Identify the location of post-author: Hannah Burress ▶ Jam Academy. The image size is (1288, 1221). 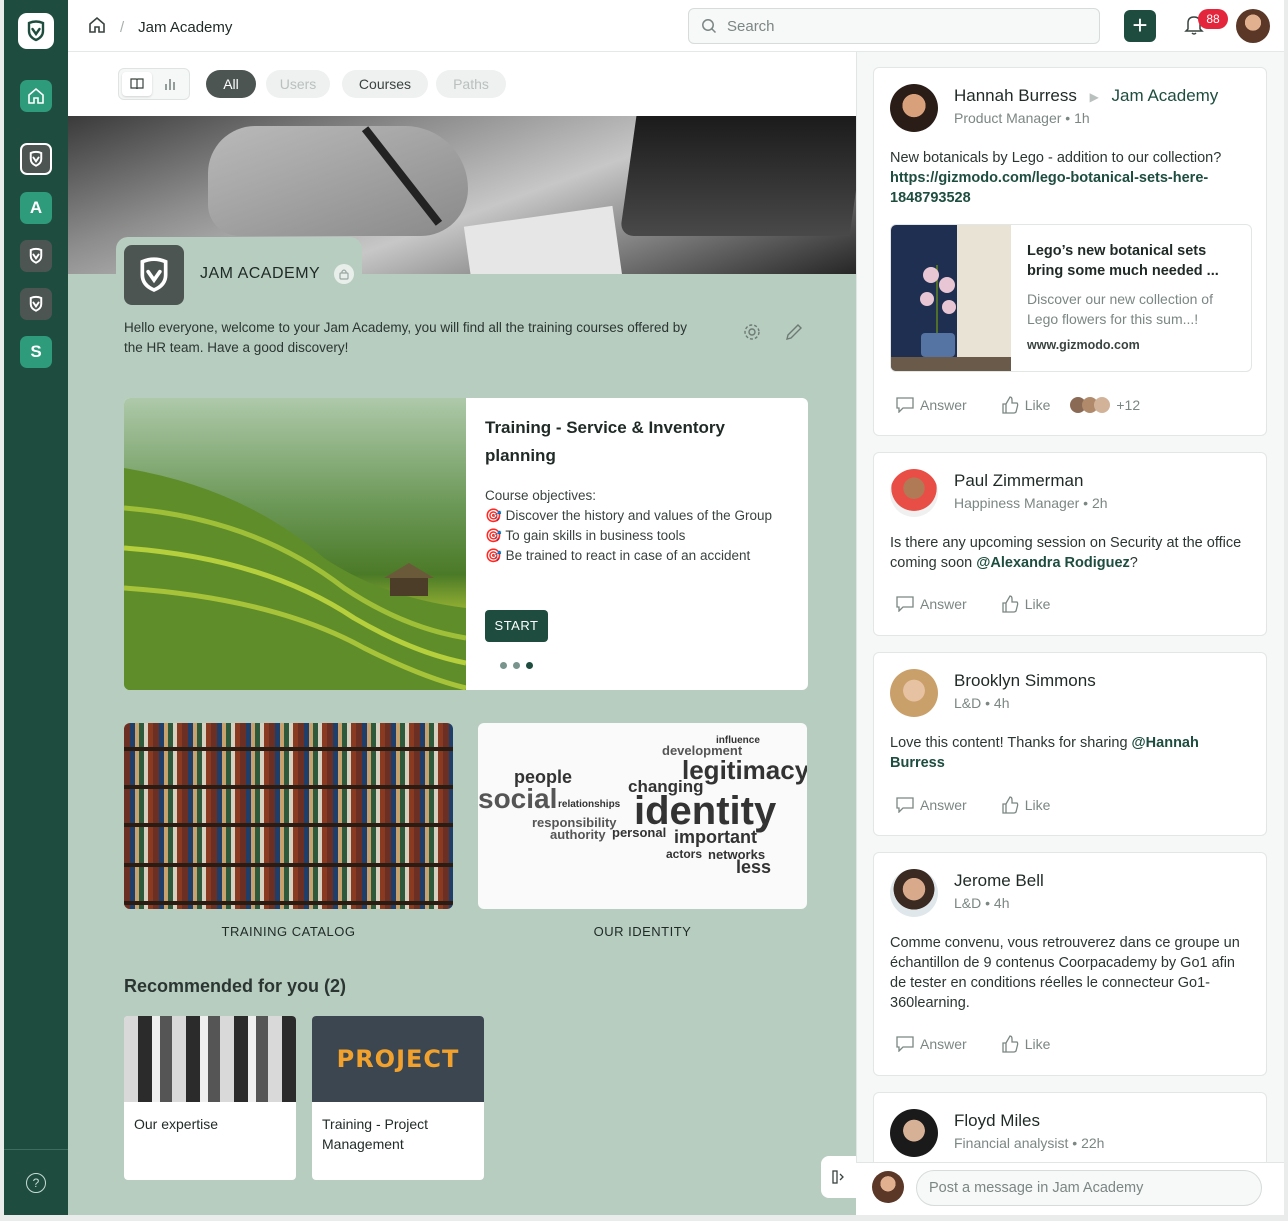
(1086, 96).